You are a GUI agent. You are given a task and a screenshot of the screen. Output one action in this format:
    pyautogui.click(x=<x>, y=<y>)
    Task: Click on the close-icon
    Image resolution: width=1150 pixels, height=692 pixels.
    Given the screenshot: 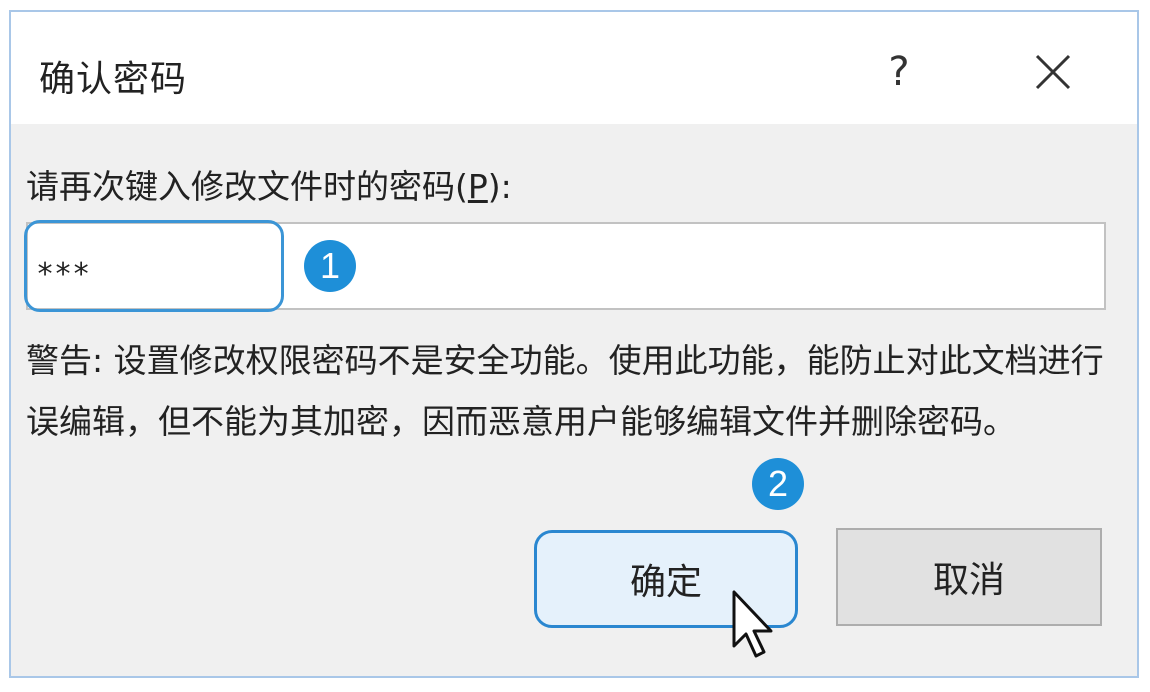 What is the action you would take?
    pyautogui.click(x=1053, y=72)
    